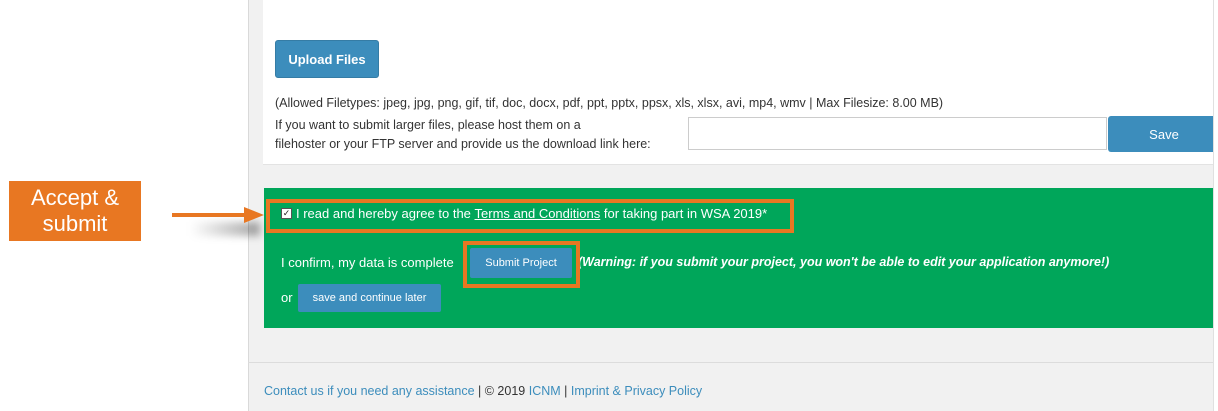 The image size is (1218, 411). I want to click on submit-highlight-box, so click(521, 264).